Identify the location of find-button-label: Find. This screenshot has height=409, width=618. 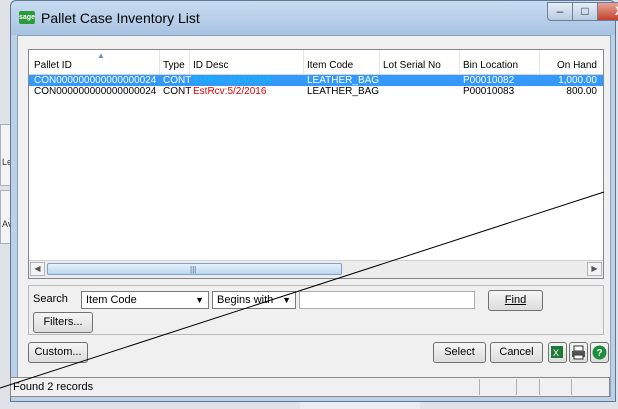
(515, 300).